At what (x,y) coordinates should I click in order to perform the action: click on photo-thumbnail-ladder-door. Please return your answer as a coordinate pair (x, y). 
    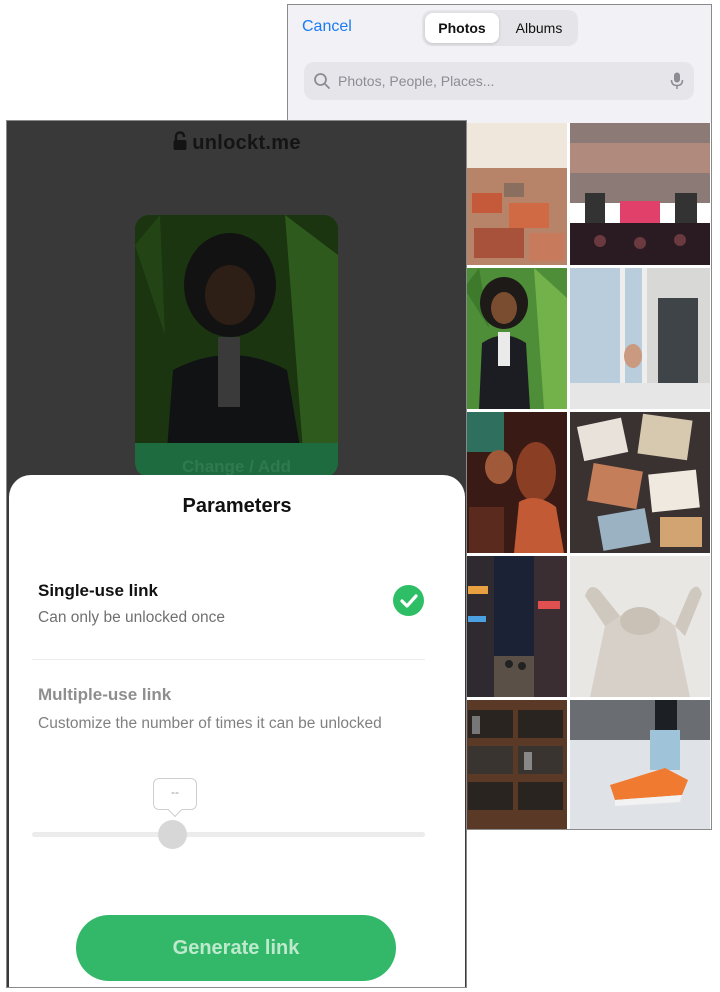
    Looking at the image, I should click on (640, 338).